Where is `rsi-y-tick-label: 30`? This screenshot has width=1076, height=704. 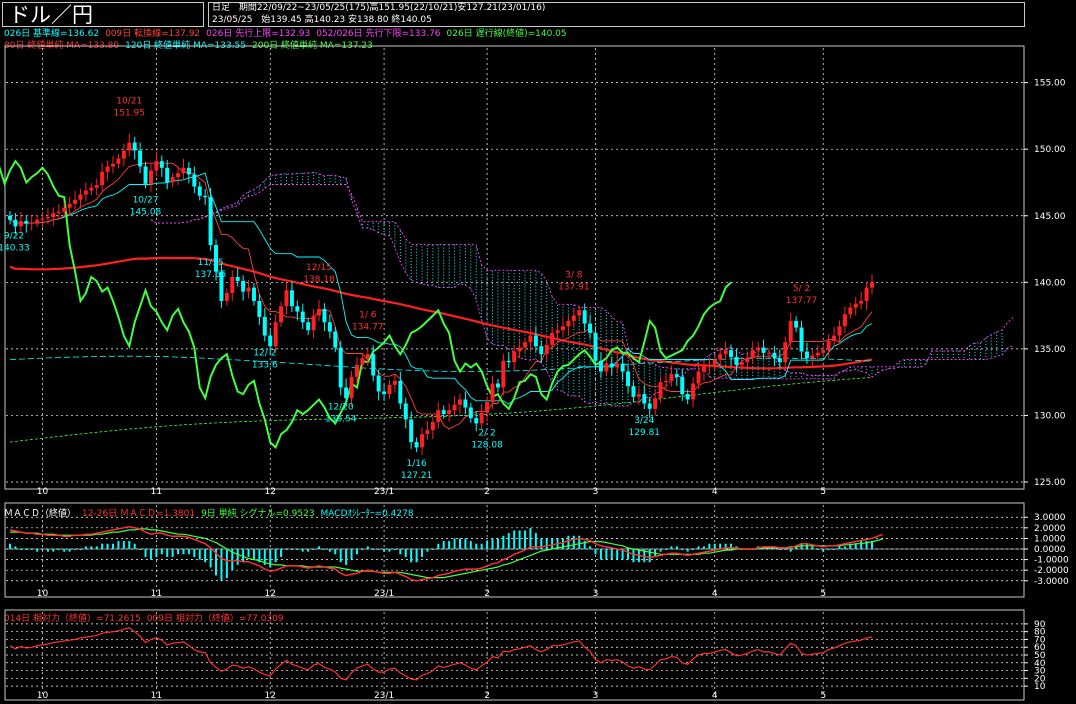
rsi-y-tick-label: 30 is located at coordinates (1040, 672).